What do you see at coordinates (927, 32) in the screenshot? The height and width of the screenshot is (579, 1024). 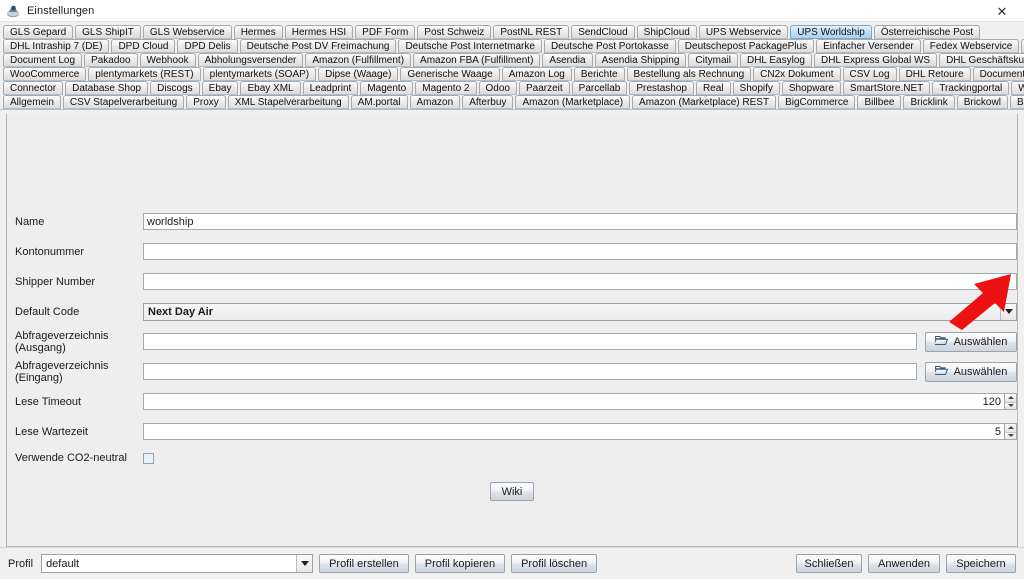 I see `tab-oesterreichische-post: Österreichische Post` at bounding box center [927, 32].